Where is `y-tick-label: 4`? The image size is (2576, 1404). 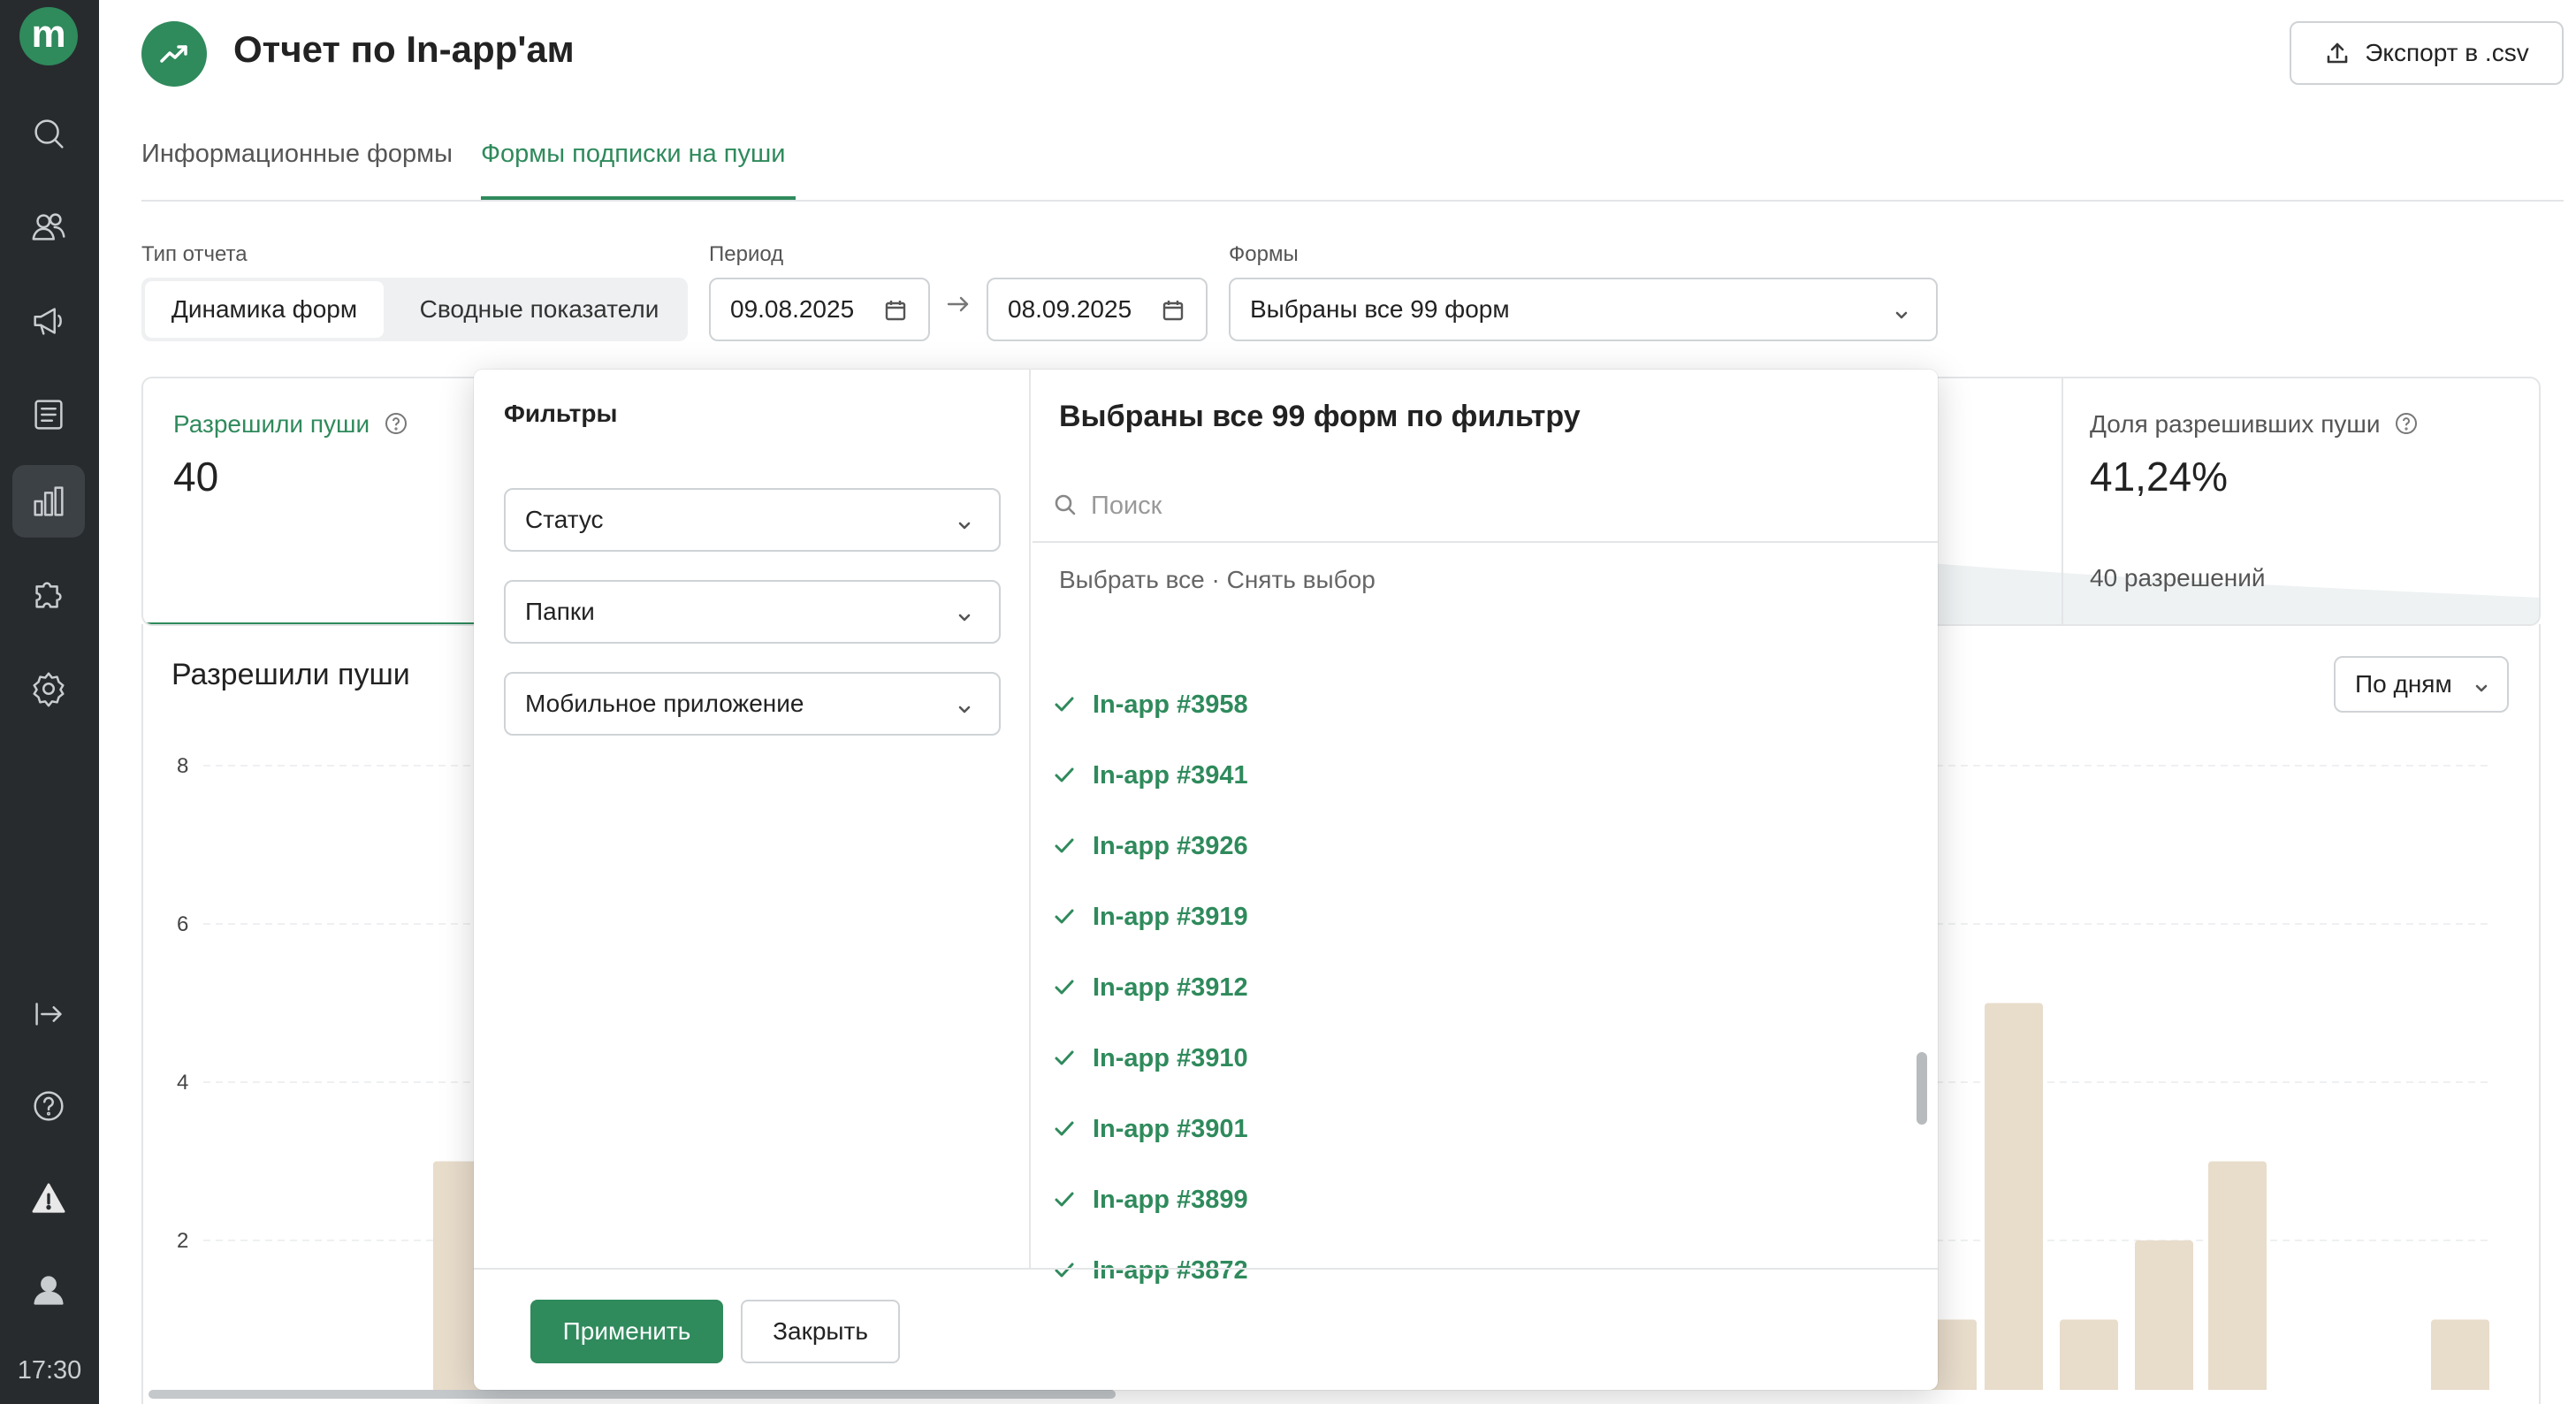 y-tick-label: 4 is located at coordinates (182, 1083).